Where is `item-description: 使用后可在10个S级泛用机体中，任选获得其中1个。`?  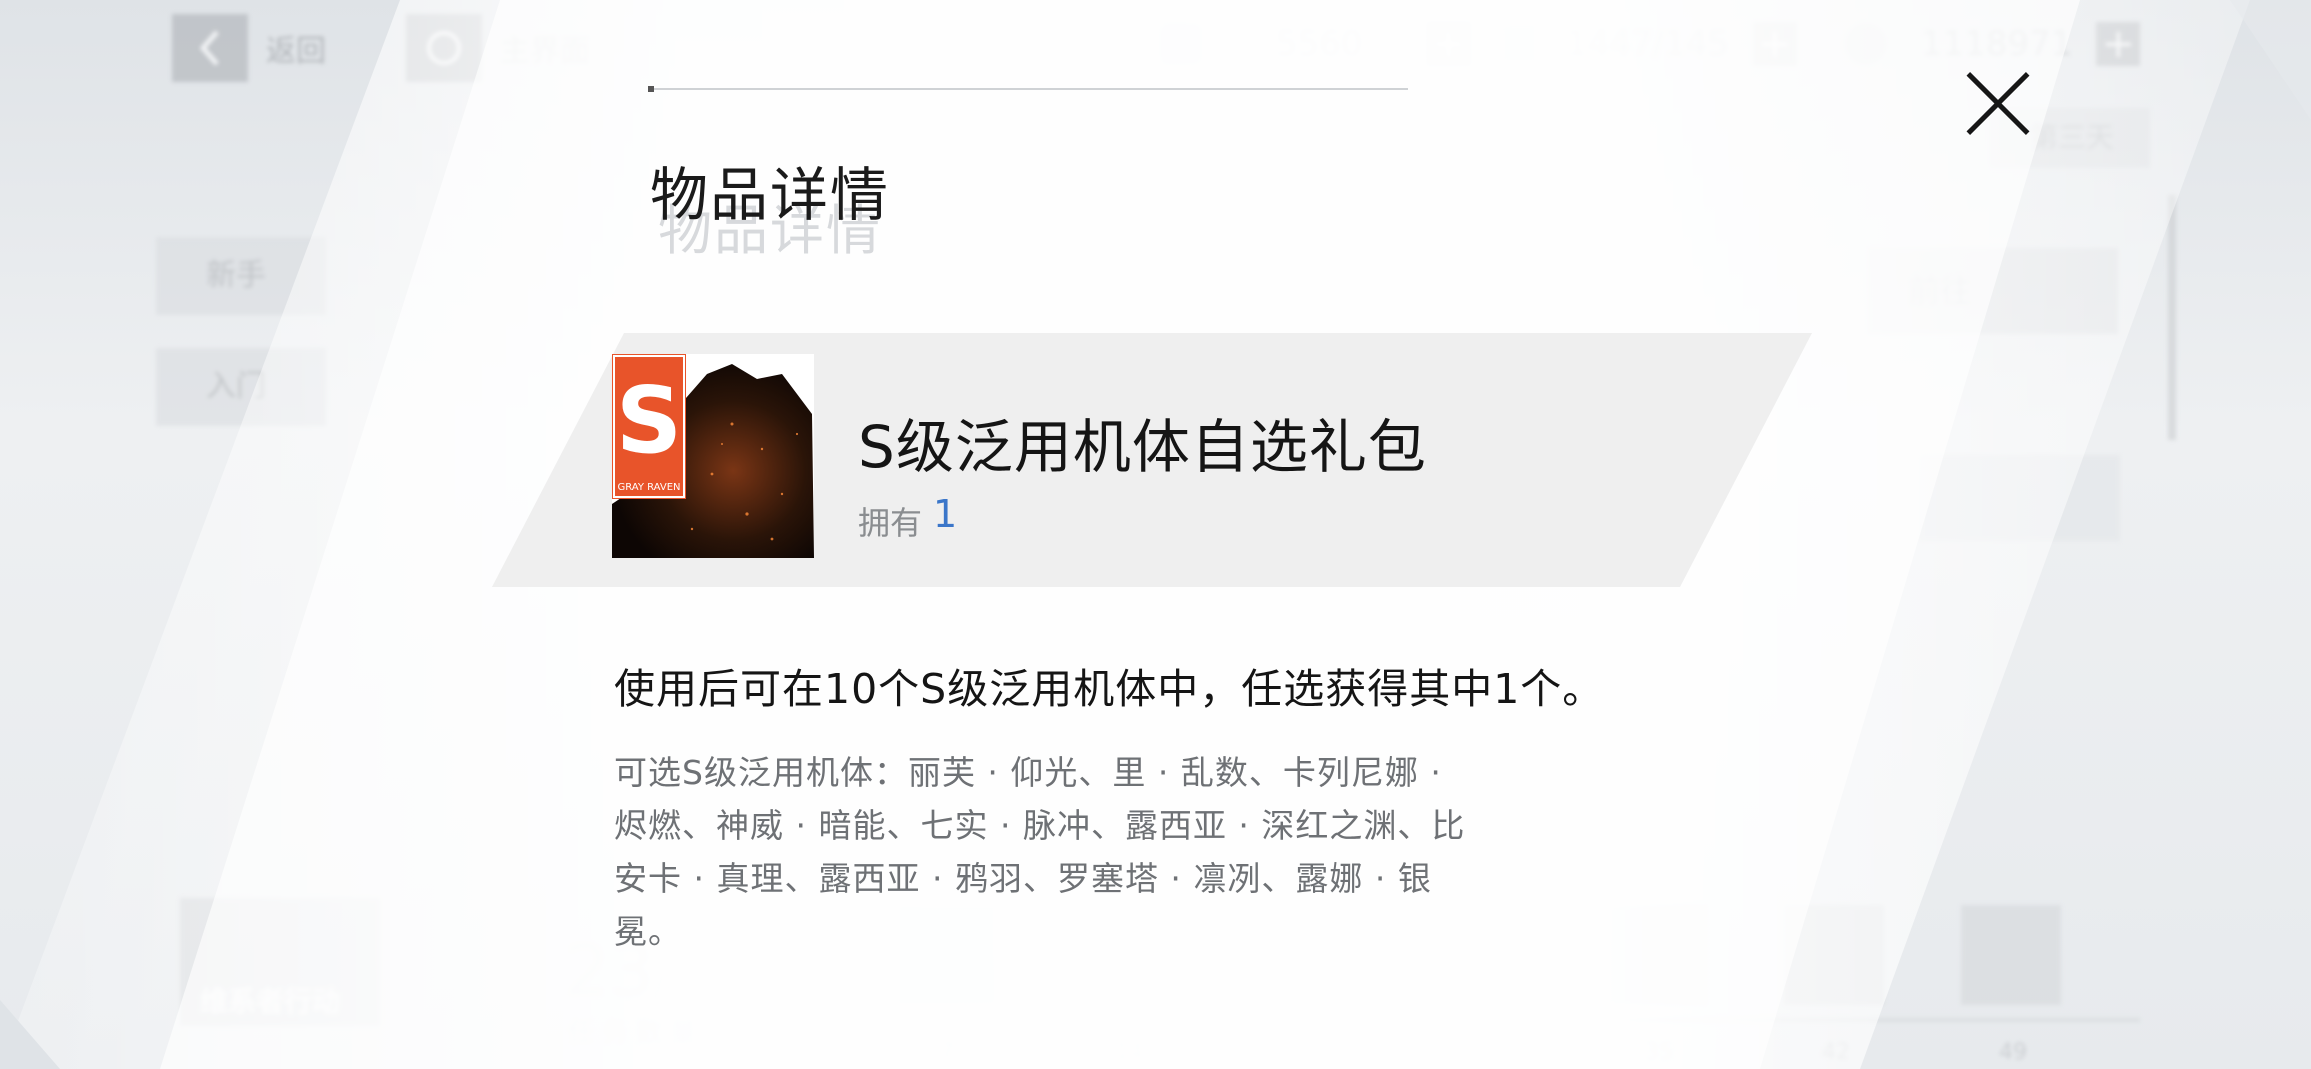
item-description: 使用后可在10个S级泛用机体中，任选获得其中1个。 is located at coordinates (1109, 689).